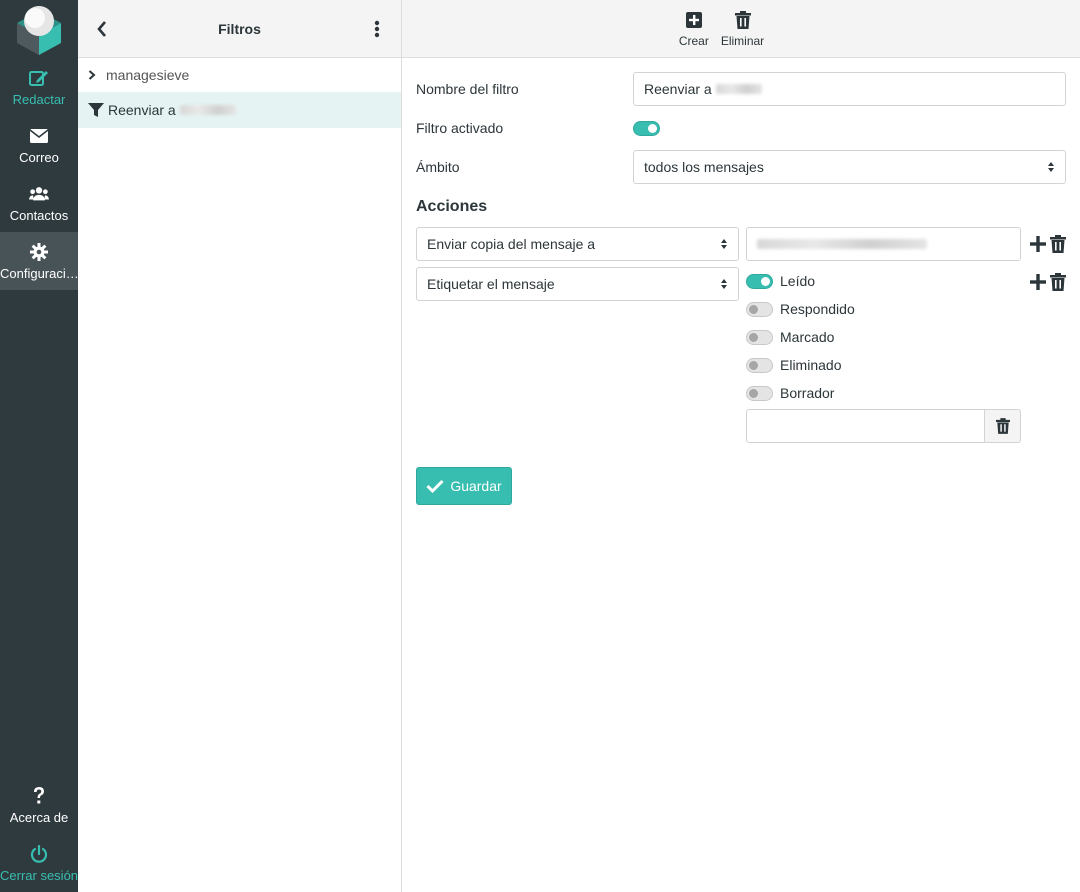 The height and width of the screenshot is (892, 1080). What do you see at coordinates (759, 309) in the screenshot?
I see `flag-toggle-answered` at bounding box center [759, 309].